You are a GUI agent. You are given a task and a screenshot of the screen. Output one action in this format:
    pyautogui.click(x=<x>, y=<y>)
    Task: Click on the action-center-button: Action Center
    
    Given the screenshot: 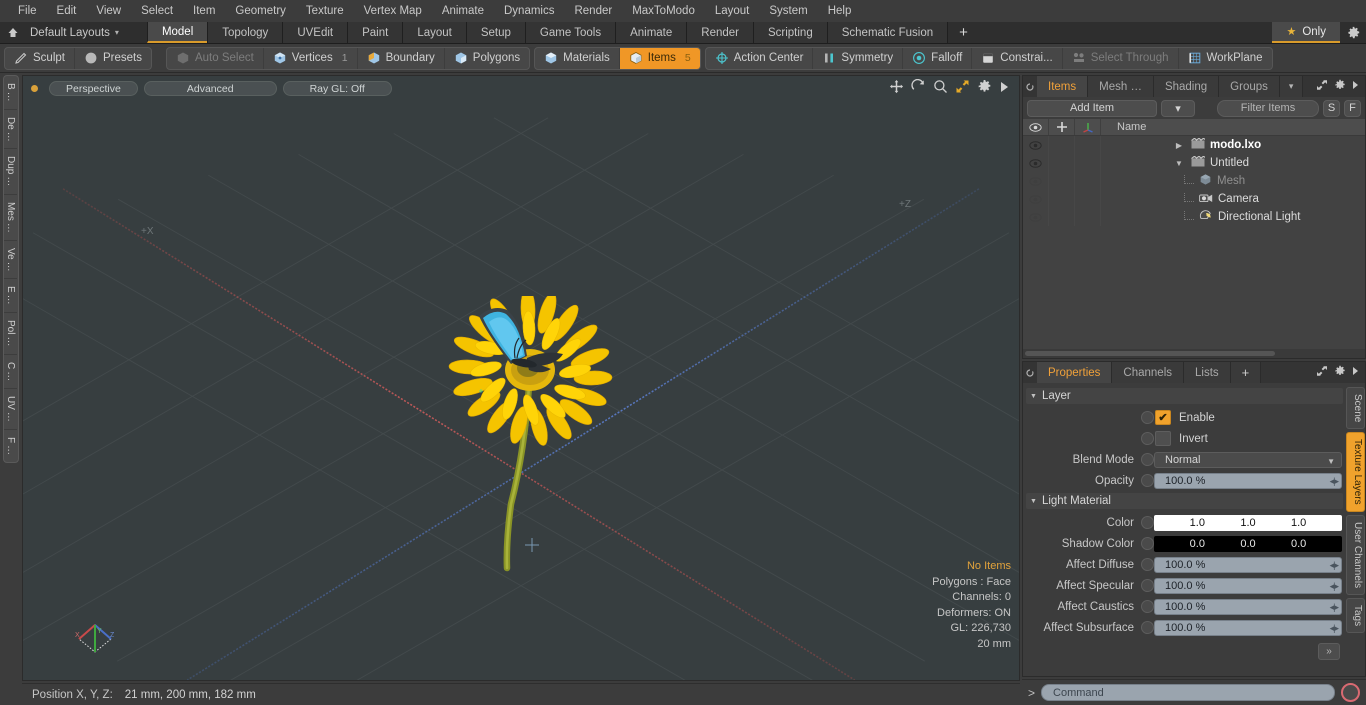 What is the action you would take?
    pyautogui.click(x=760, y=58)
    